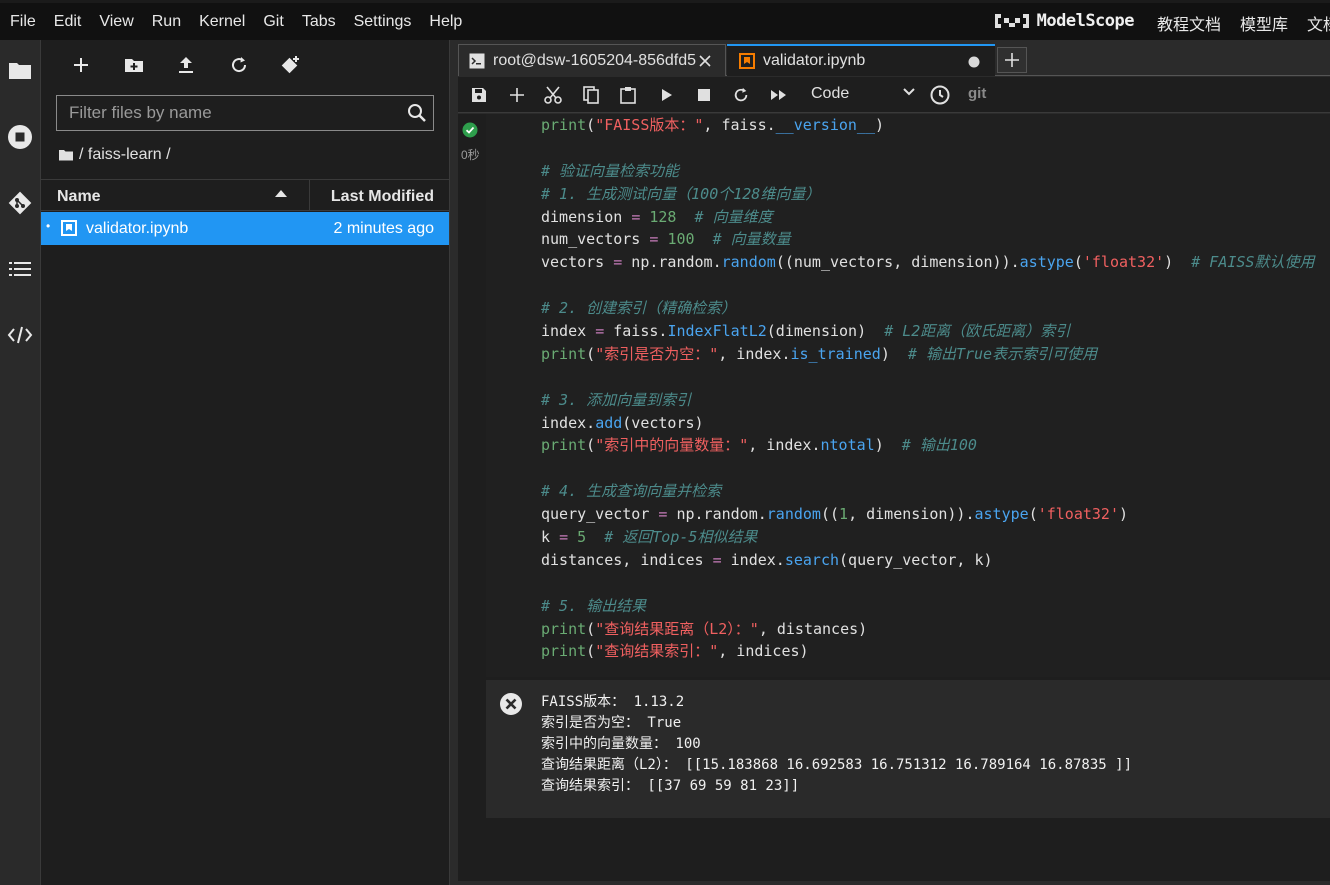 The image size is (1330, 885). I want to click on git-icon, so click(20, 203).